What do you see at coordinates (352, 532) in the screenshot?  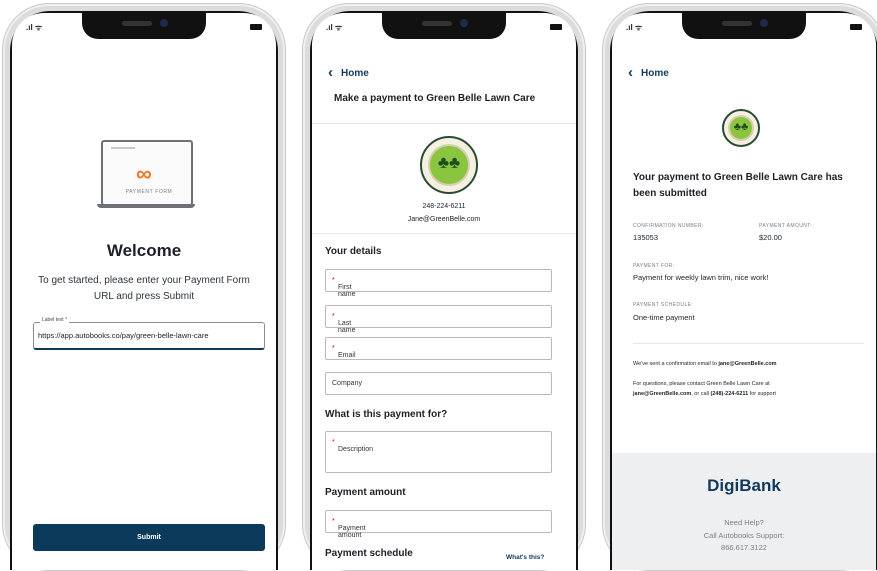 I see `payment-amount-label: Payment amount` at bounding box center [352, 532].